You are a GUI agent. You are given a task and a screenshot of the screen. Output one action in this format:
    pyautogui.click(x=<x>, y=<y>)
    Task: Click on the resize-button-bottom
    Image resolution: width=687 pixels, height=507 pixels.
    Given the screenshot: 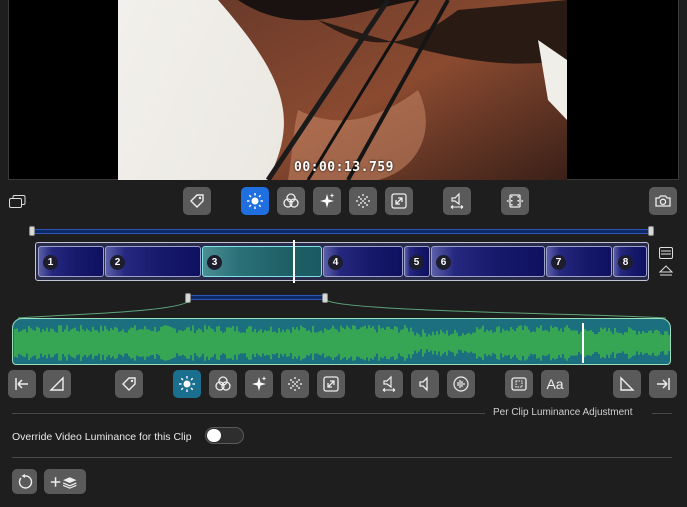 What is the action you would take?
    pyautogui.click(x=331, y=384)
    